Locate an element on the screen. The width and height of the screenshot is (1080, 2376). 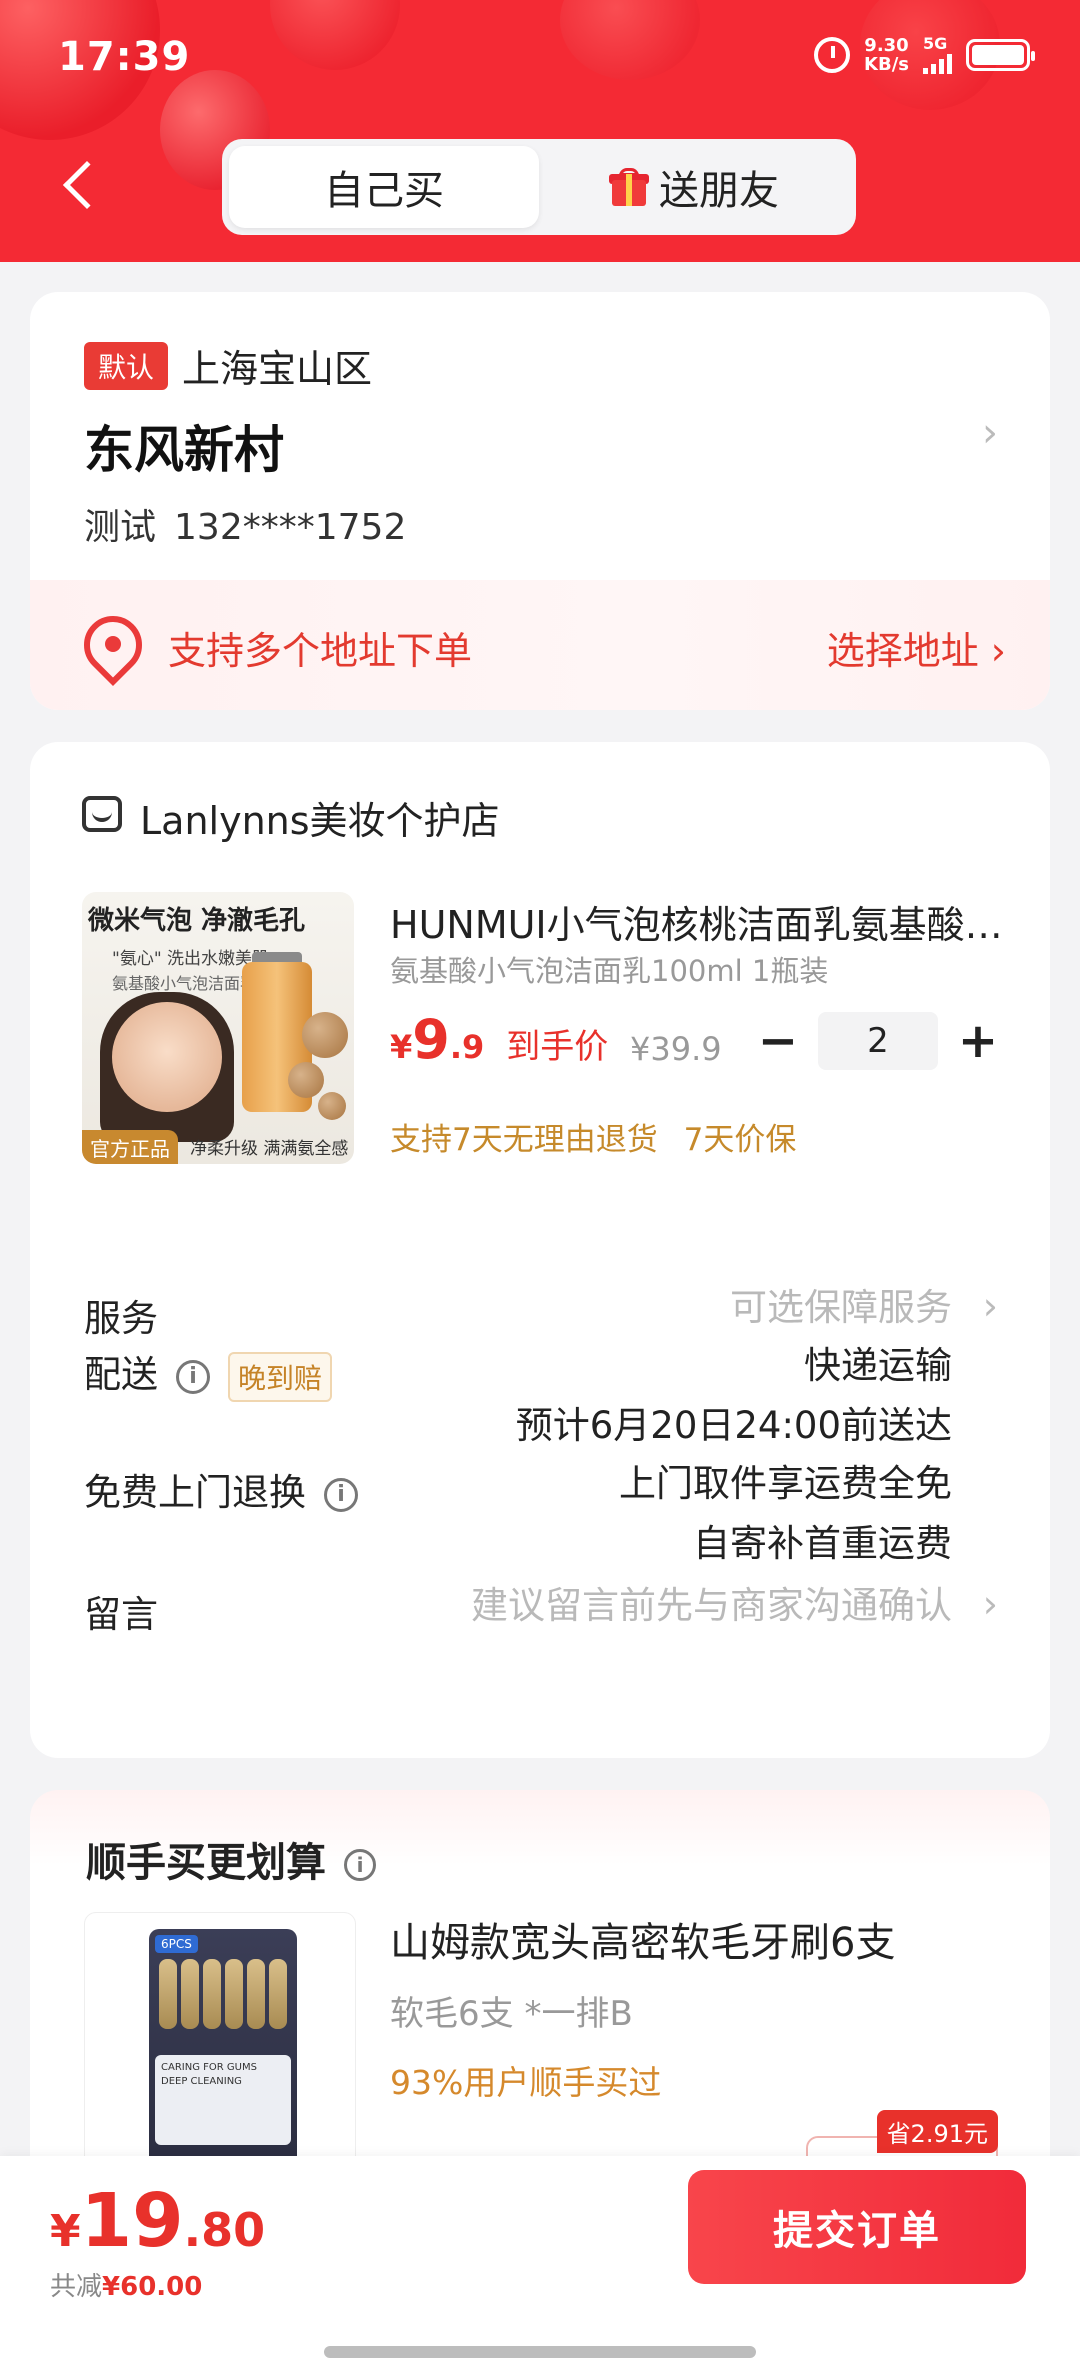
delivery-row: 配送 i 晚到赔 is located at coordinates (208, 1373).